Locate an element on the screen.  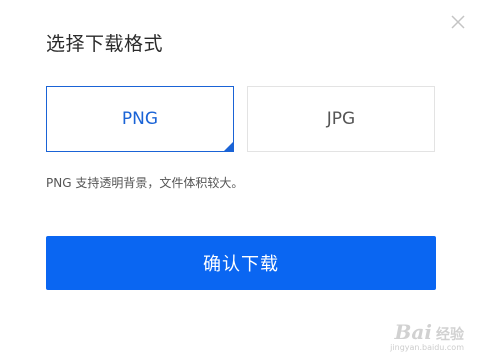
watermark-brand-suffix: 经验 is located at coordinates (450, 335).